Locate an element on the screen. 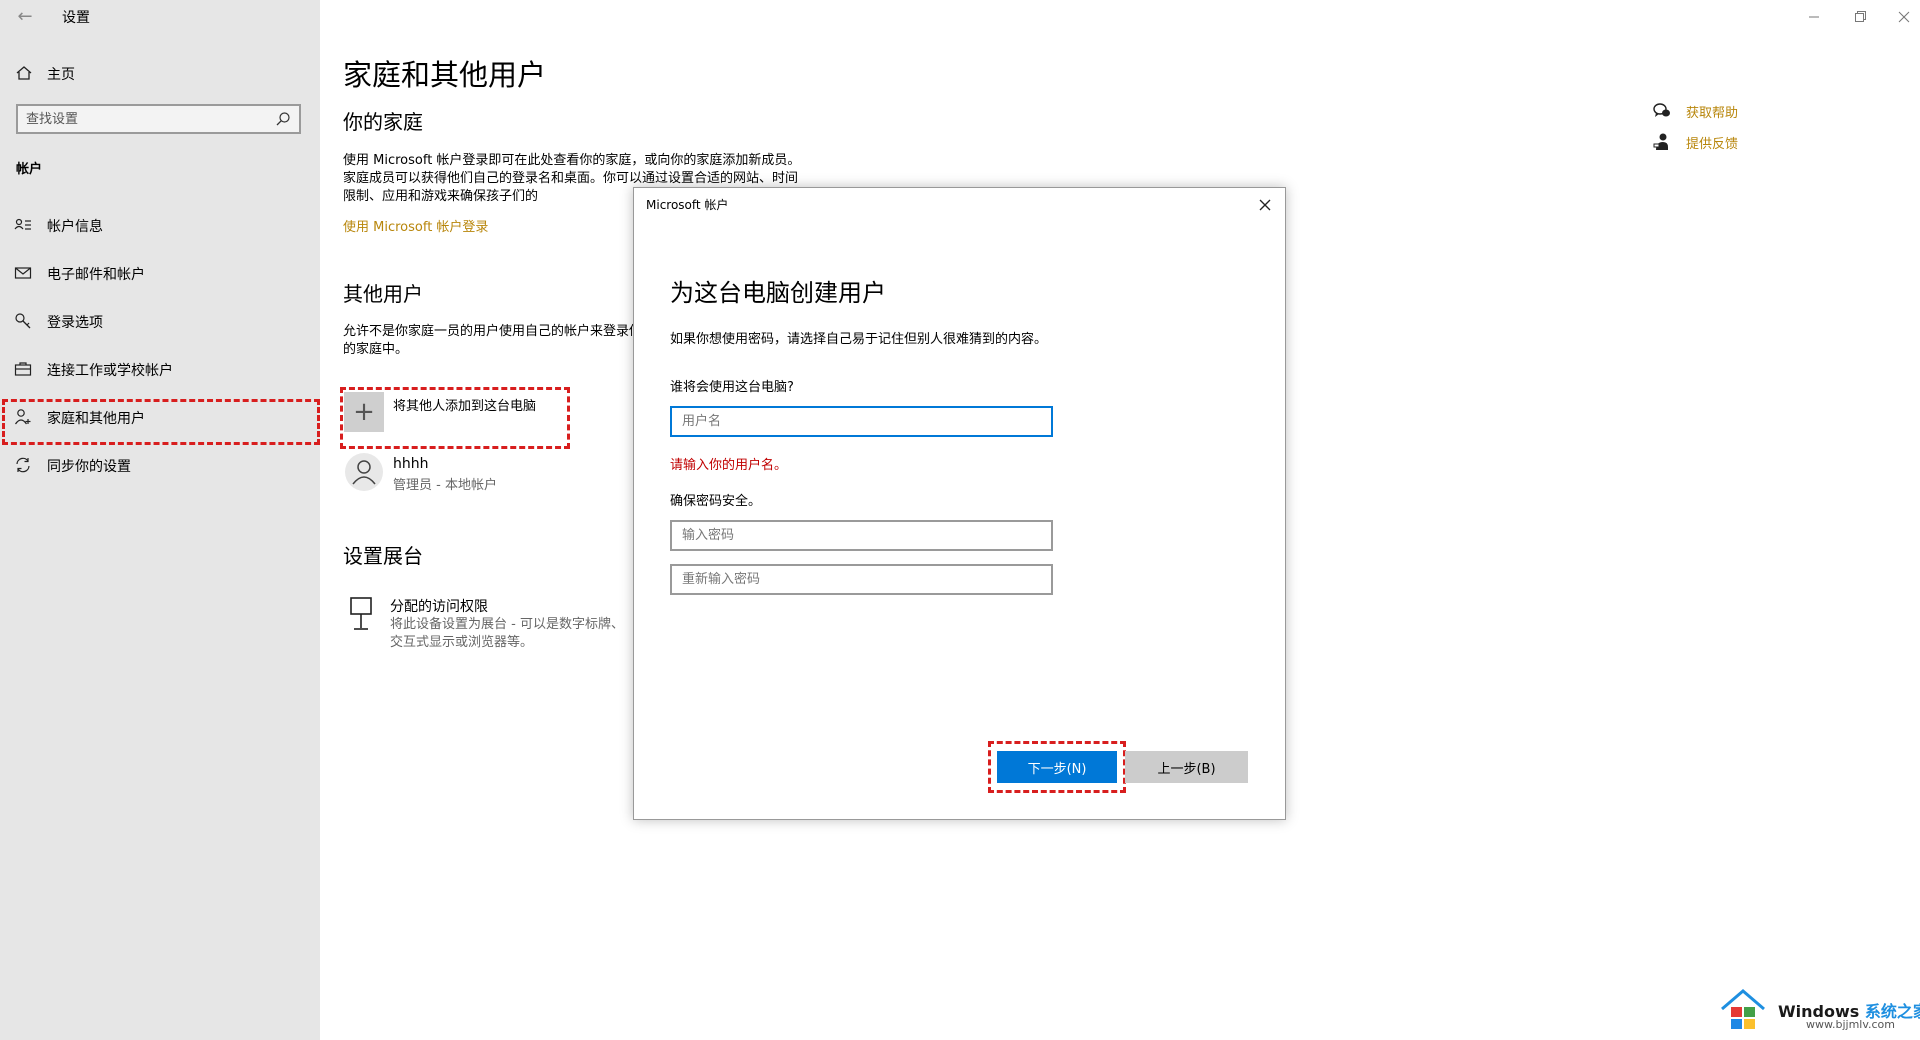 Image resolution: width=1920 pixels, height=1040 pixels. add-user-plus-icon: + is located at coordinates (364, 412).